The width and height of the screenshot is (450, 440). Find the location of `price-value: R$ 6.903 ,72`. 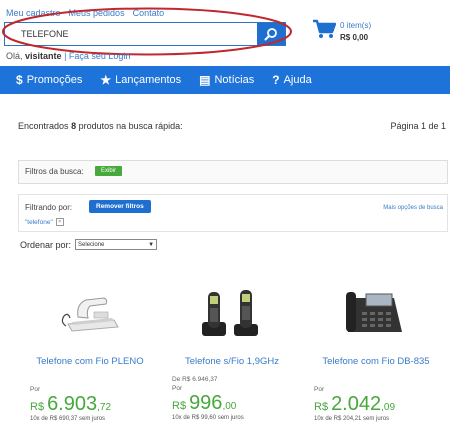

price-value: R$ 6.903 ,72 is located at coordinates (70, 404).